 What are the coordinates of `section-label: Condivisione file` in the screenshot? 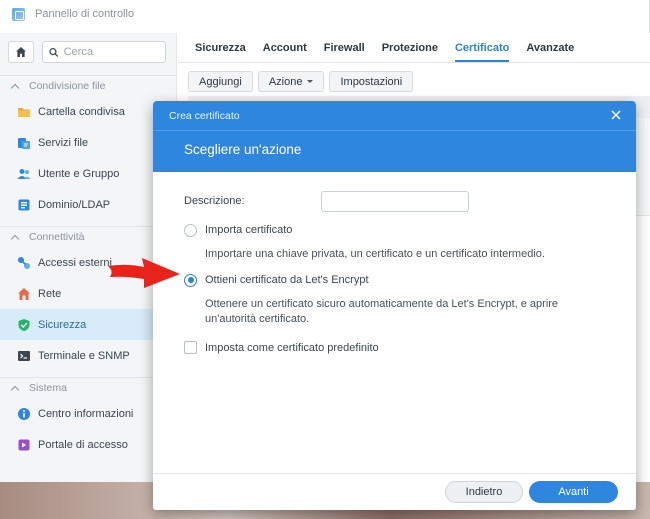 It's located at (67, 86).